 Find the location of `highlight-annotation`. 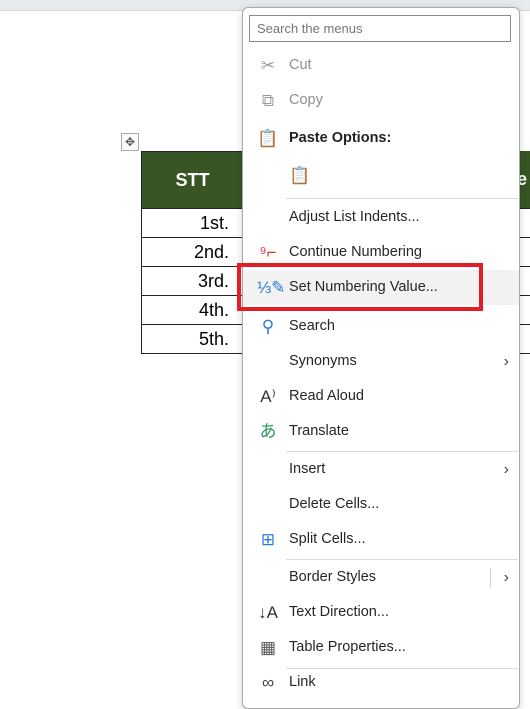

highlight-annotation is located at coordinates (360, 287).